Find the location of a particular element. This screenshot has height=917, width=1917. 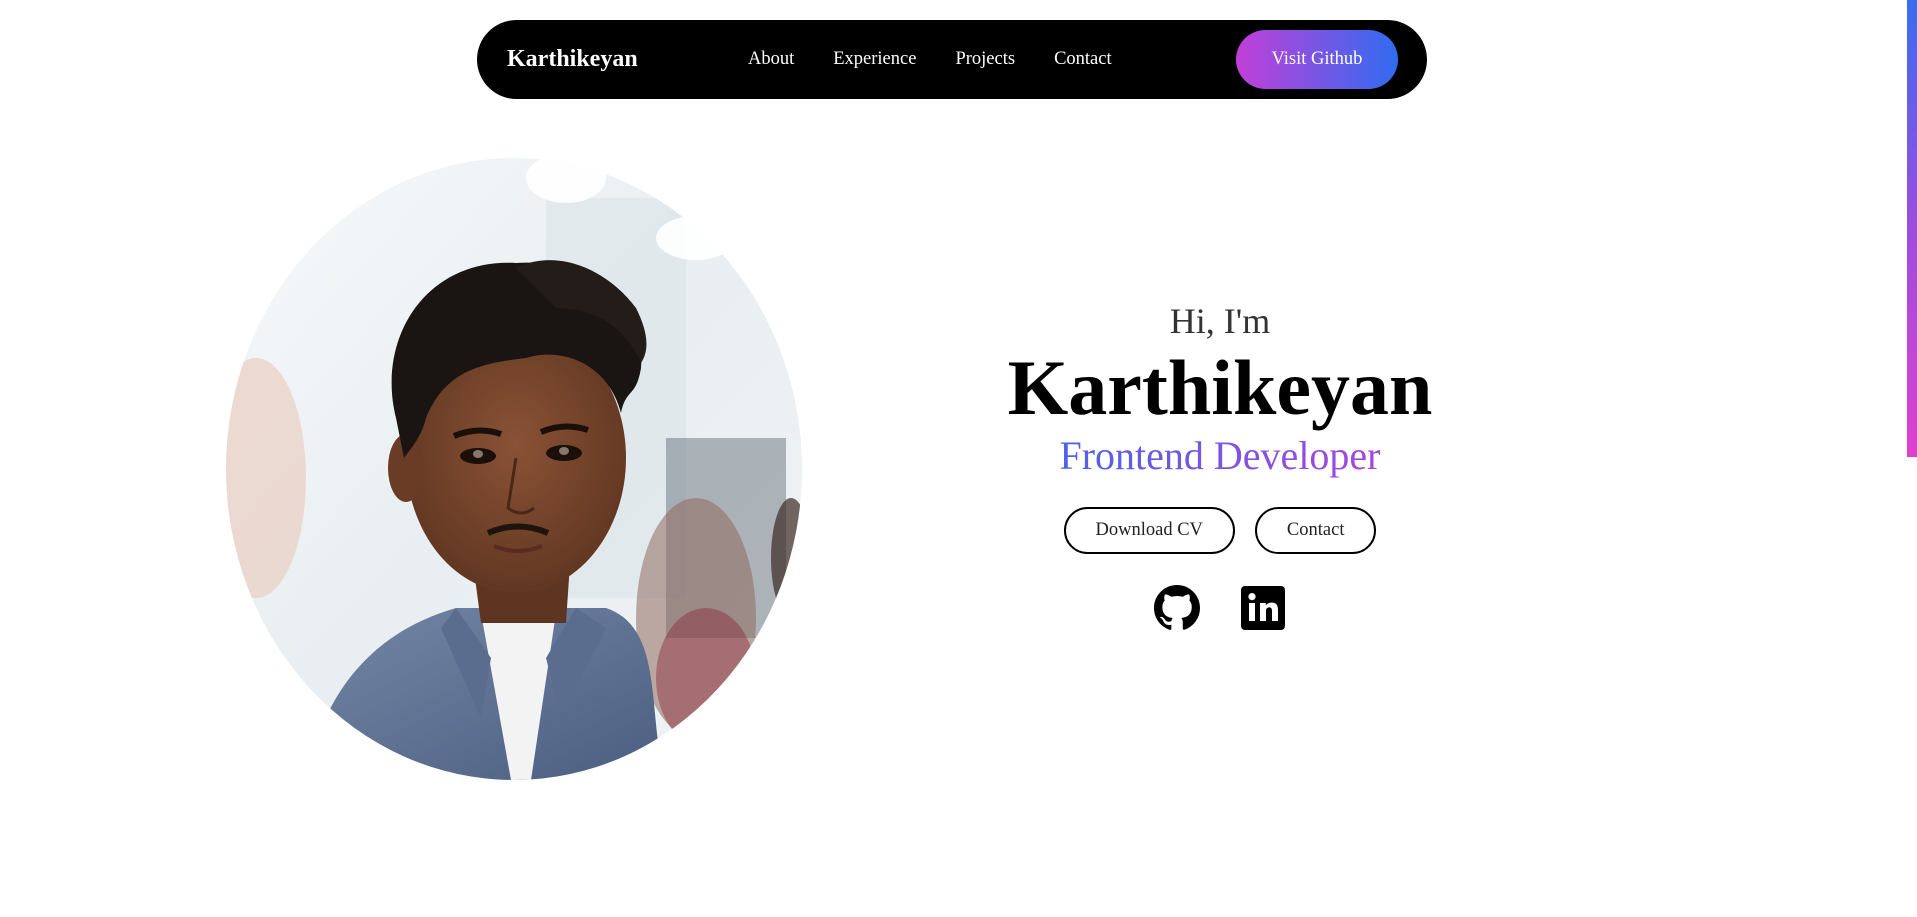

nav-link-experience: Experience is located at coordinates (874, 59).